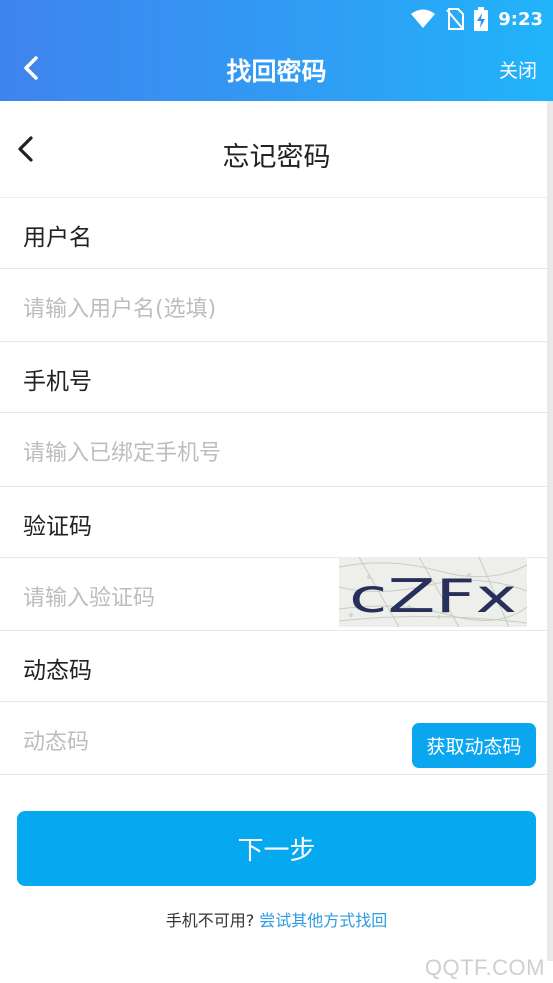 This screenshot has height=983, width=553. Describe the element at coordinates (276, 19) in the screenshot. I see `status-bar: 9:23` at that location.